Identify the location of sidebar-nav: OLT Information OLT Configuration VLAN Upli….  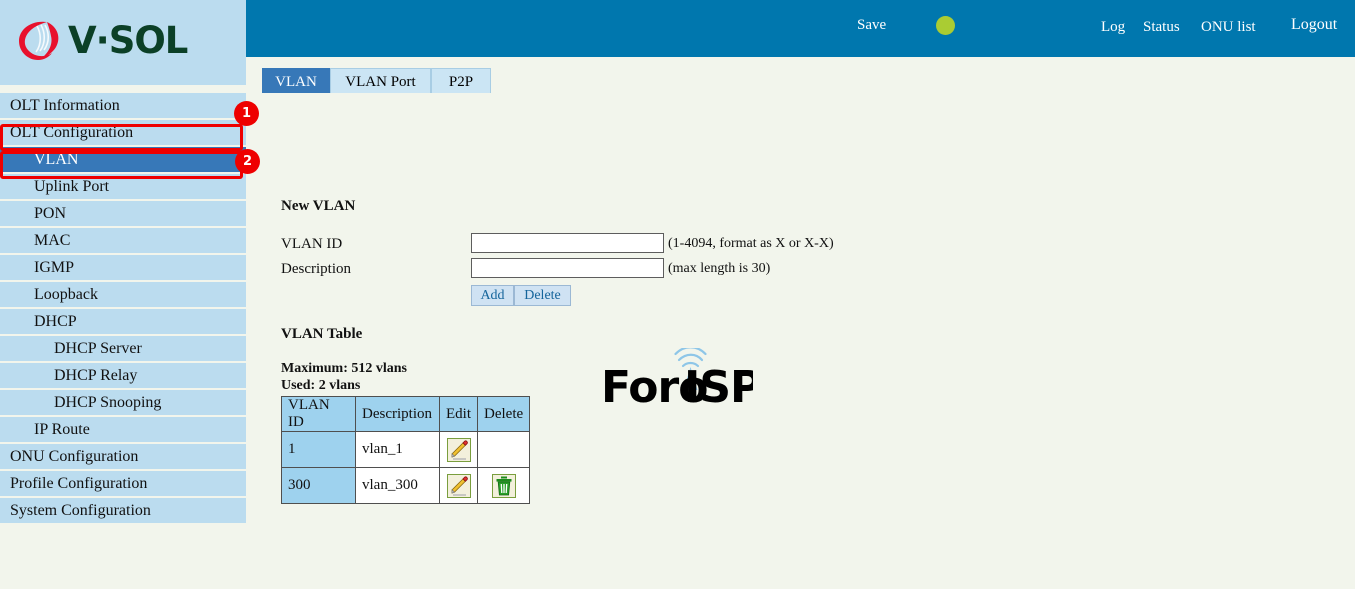
(123, 309).